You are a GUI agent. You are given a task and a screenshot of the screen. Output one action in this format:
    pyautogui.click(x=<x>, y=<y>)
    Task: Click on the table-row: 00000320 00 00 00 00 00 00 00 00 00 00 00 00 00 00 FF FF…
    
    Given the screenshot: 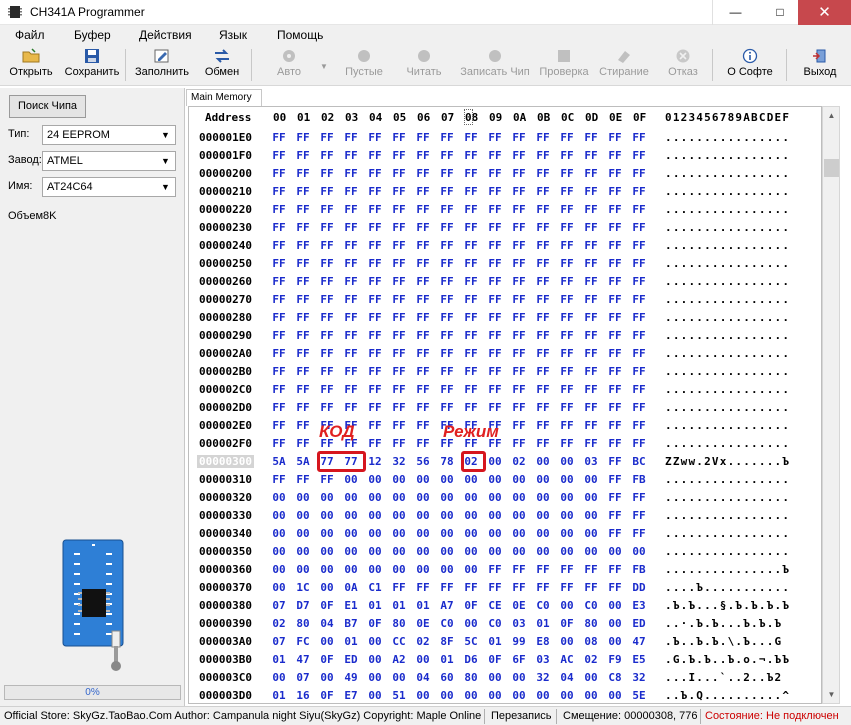 What is the action you would take?
    pyautogui.click(x=505, y=498)
    